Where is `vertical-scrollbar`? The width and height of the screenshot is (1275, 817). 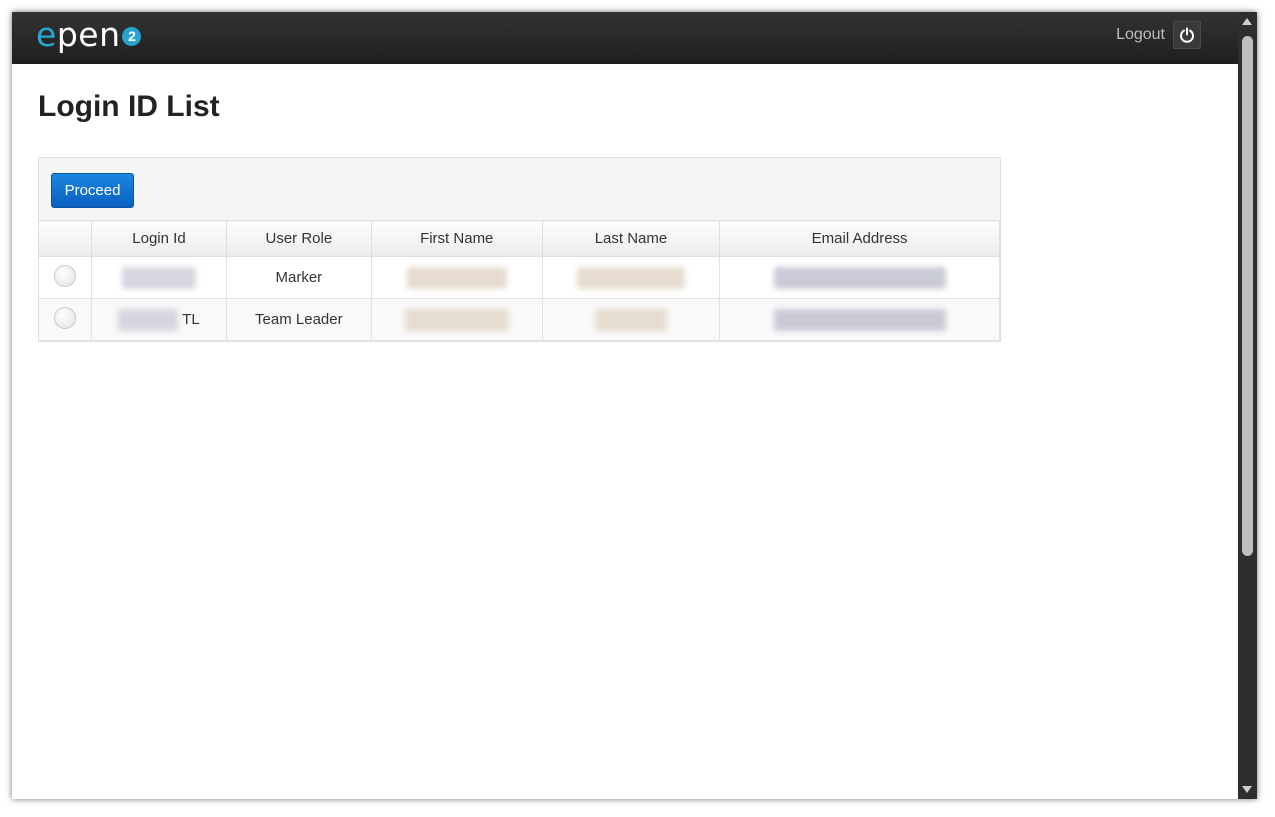
vertical-scrollbar is located at coordinates (1247, 405).